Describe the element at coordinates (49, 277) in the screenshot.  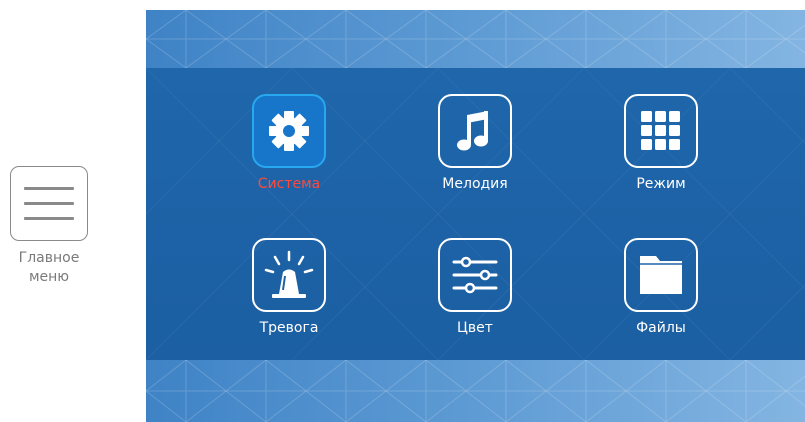
I see `main-menu-label-line2: меню` at that location.